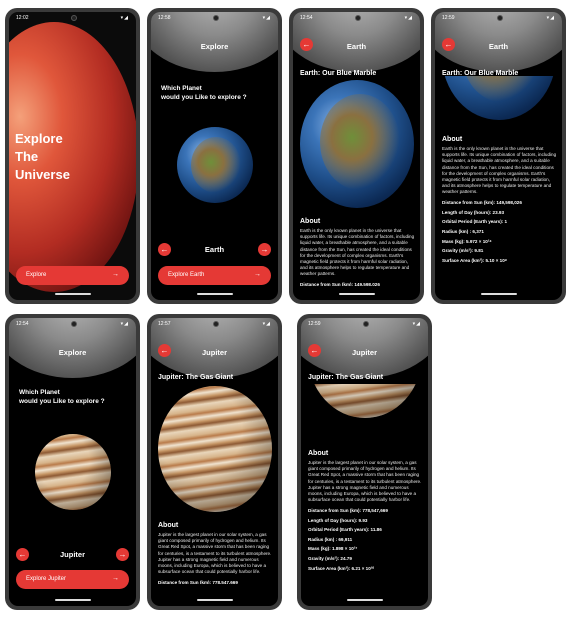  What do you see at coordinates (333, 549) in the screenshot?
I see `stat-mass: Mass (kg): 1.898 × 10²⁷` at bounding box center [333, 549].